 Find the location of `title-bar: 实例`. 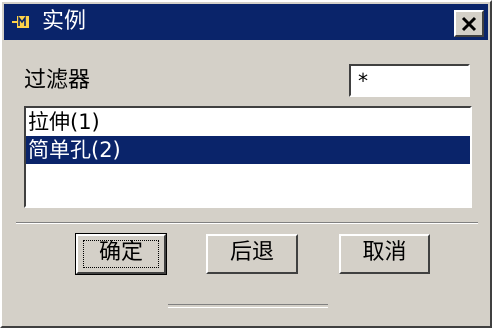

title-bar: 实例 is located at coordinates (246, 22).